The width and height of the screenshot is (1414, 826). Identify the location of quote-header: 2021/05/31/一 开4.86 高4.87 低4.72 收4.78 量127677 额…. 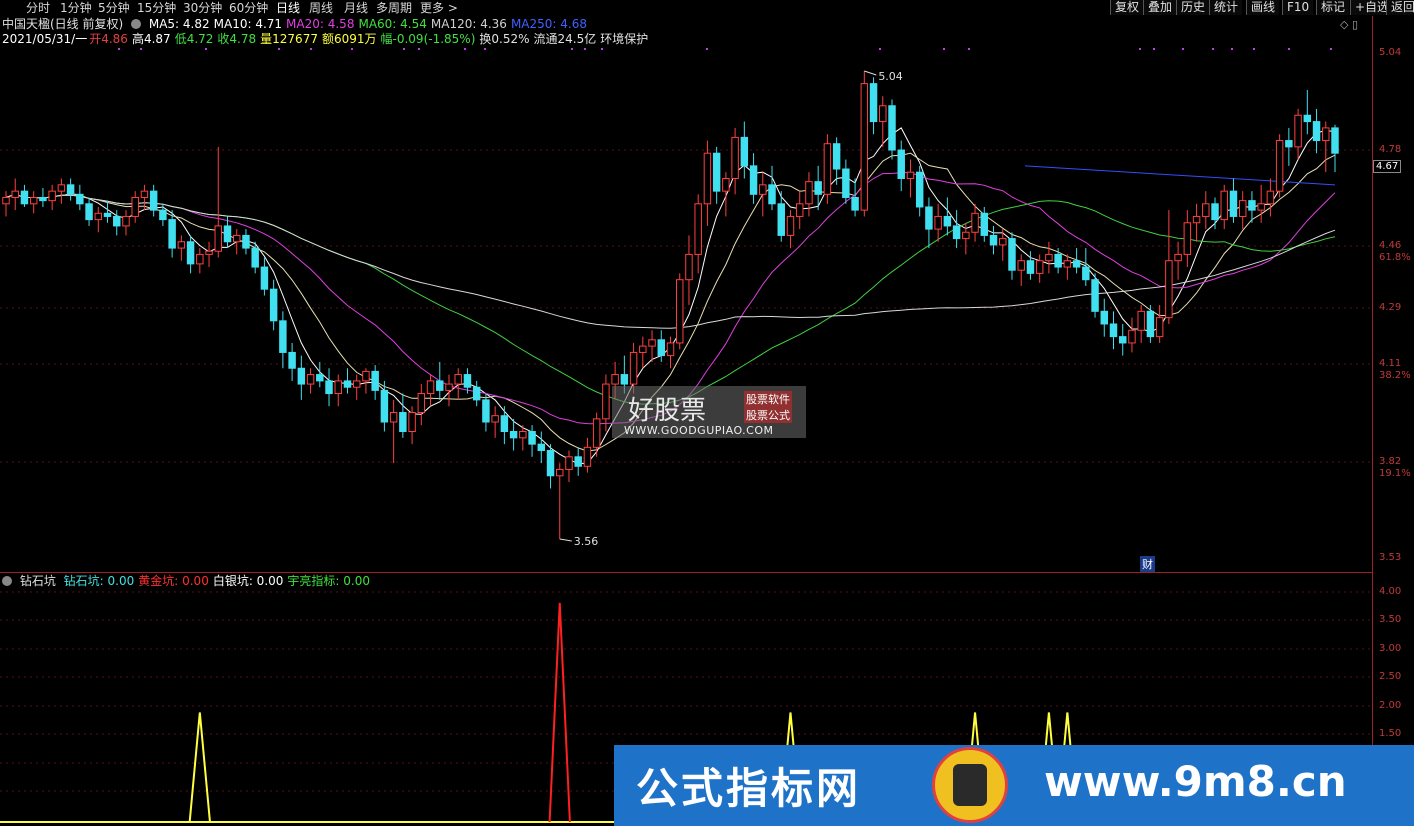
(327, 39).